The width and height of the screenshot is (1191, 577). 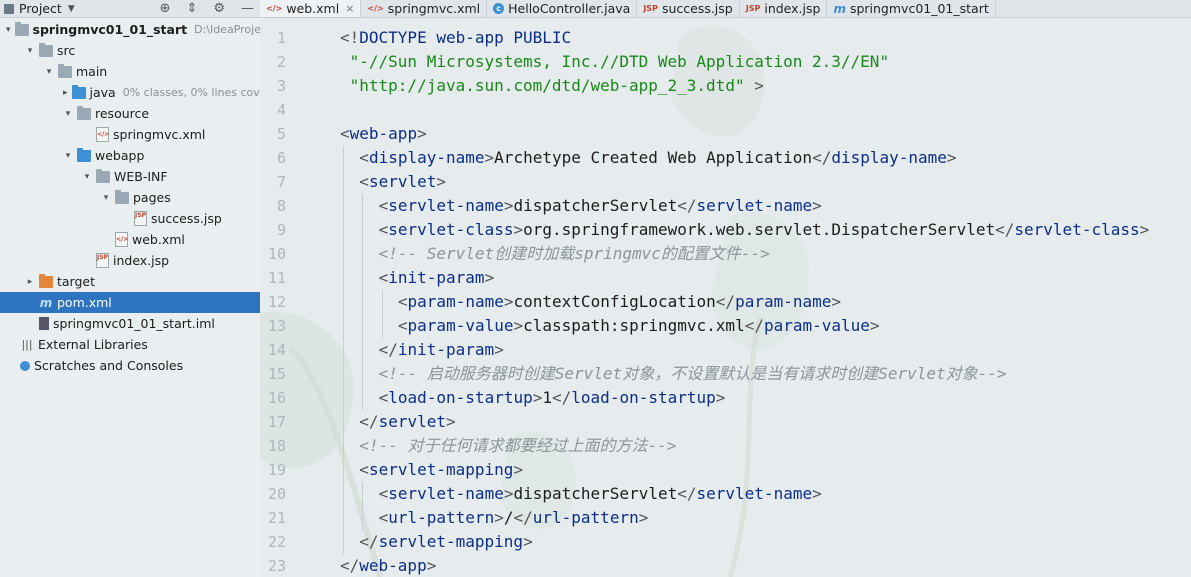 What do you see at coordinates (130, 281) in the screenshot?
I see `tree-item: ▸ target` at bounding box center [130, 281].